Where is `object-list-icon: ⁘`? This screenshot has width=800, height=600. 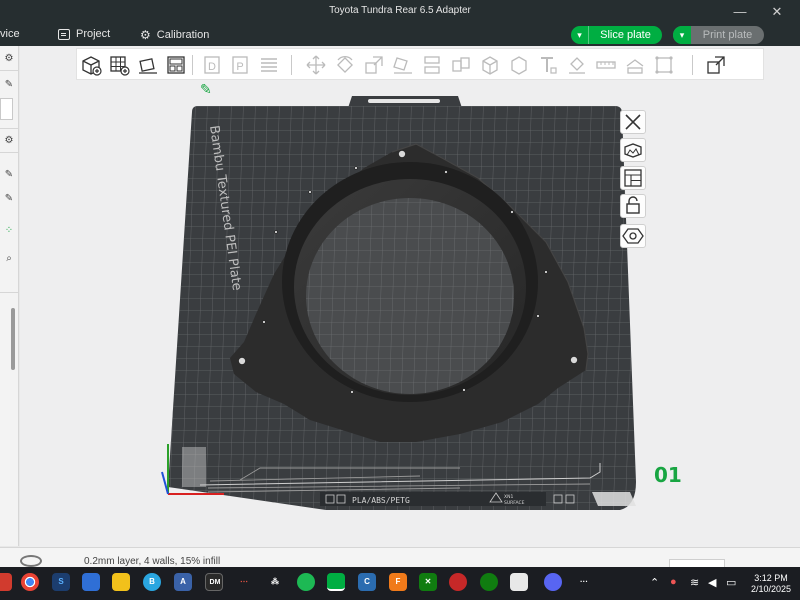 object-list-icon: ⁘ is located at coordinates (9, 231).